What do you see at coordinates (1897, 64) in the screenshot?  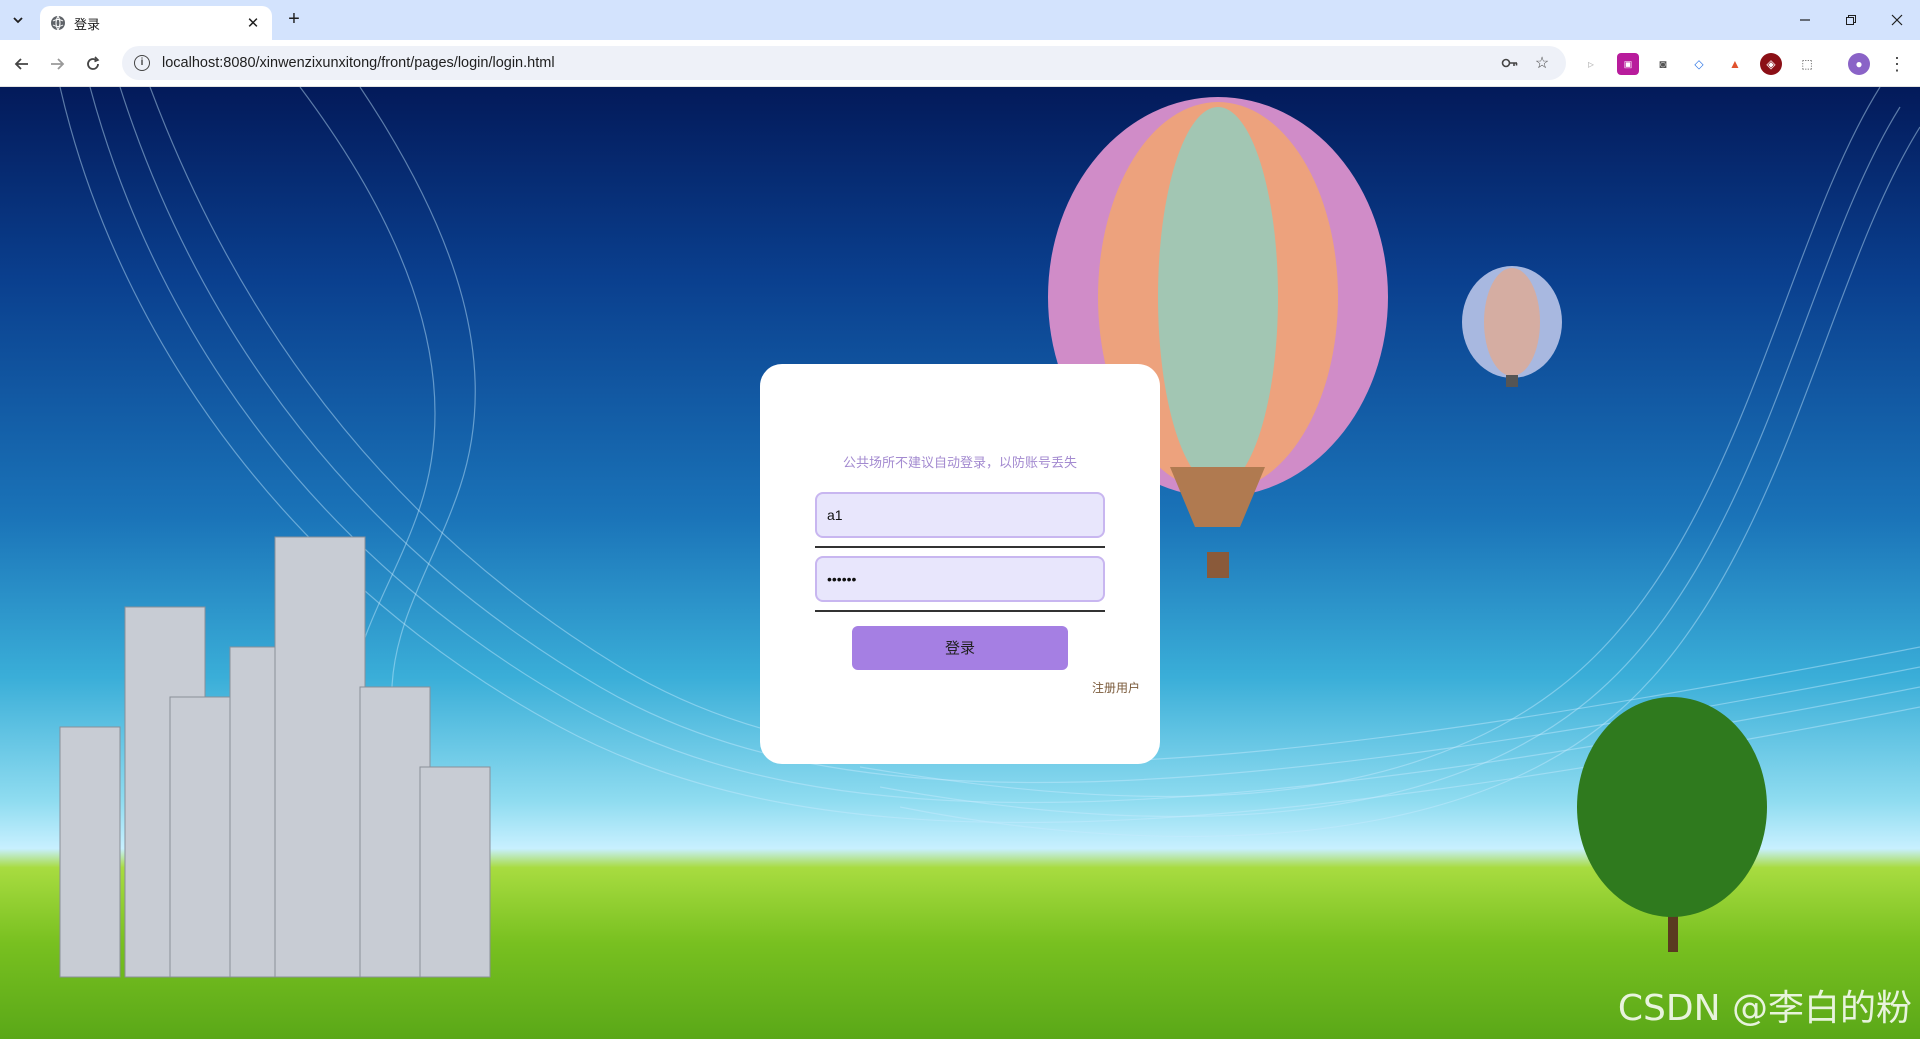 I see `menu-dots-icon: ⋮` at bounding box center [1897, 64].